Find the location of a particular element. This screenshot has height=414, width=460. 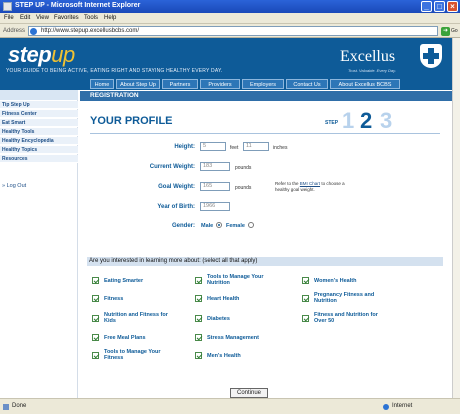

page-icon is located at coordinates (33, 31).